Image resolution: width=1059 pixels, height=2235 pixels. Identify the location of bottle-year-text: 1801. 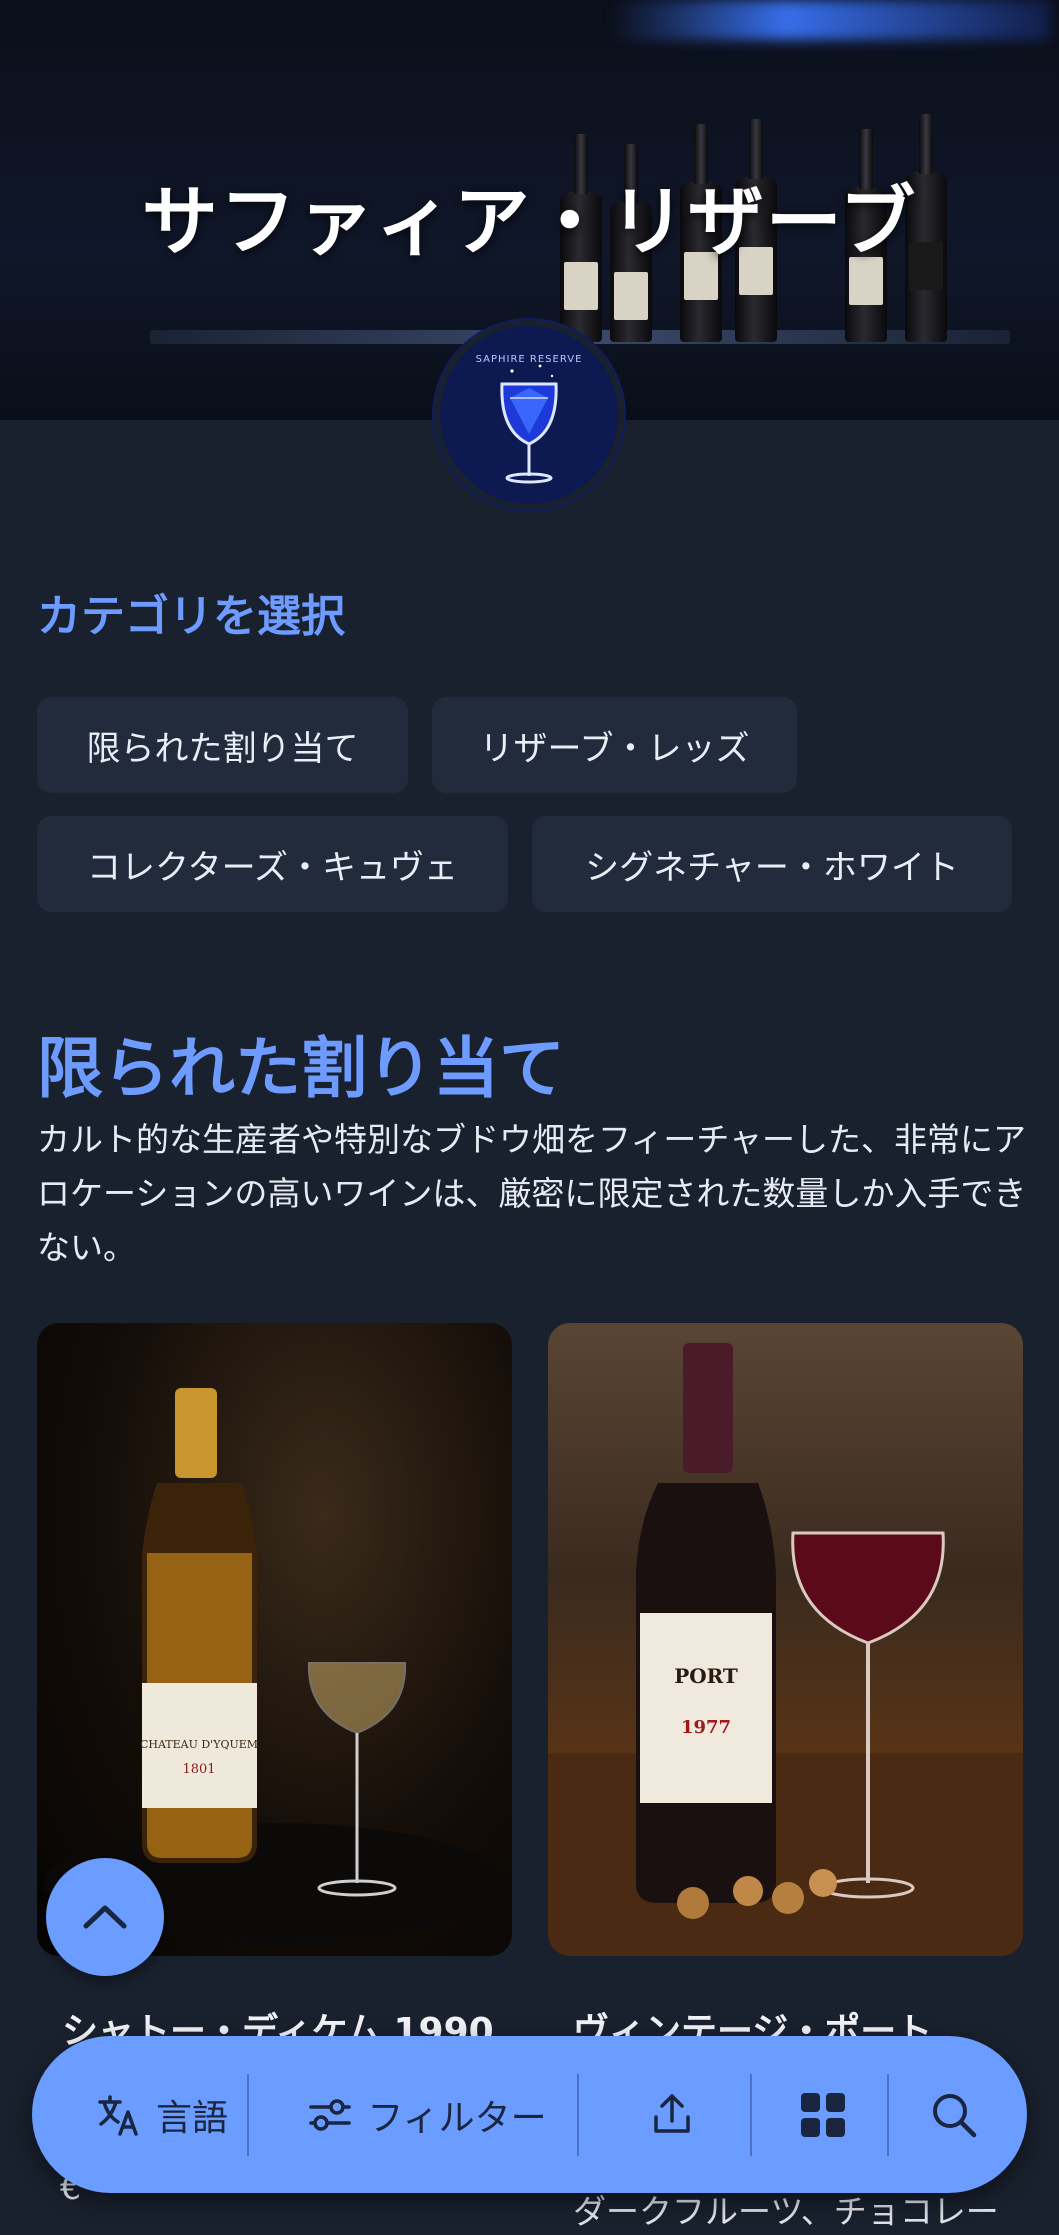
(198, 1769).